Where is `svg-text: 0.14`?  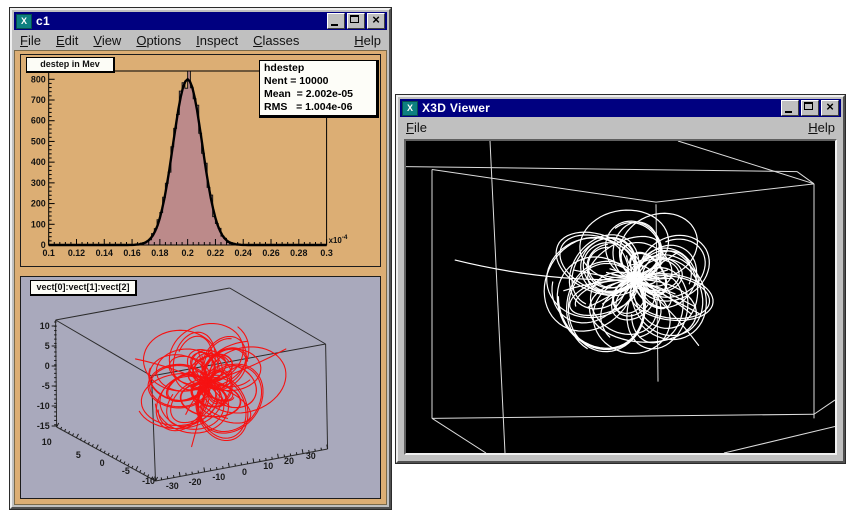
svg-text: 0.14 is located at coordinates (104, 253).